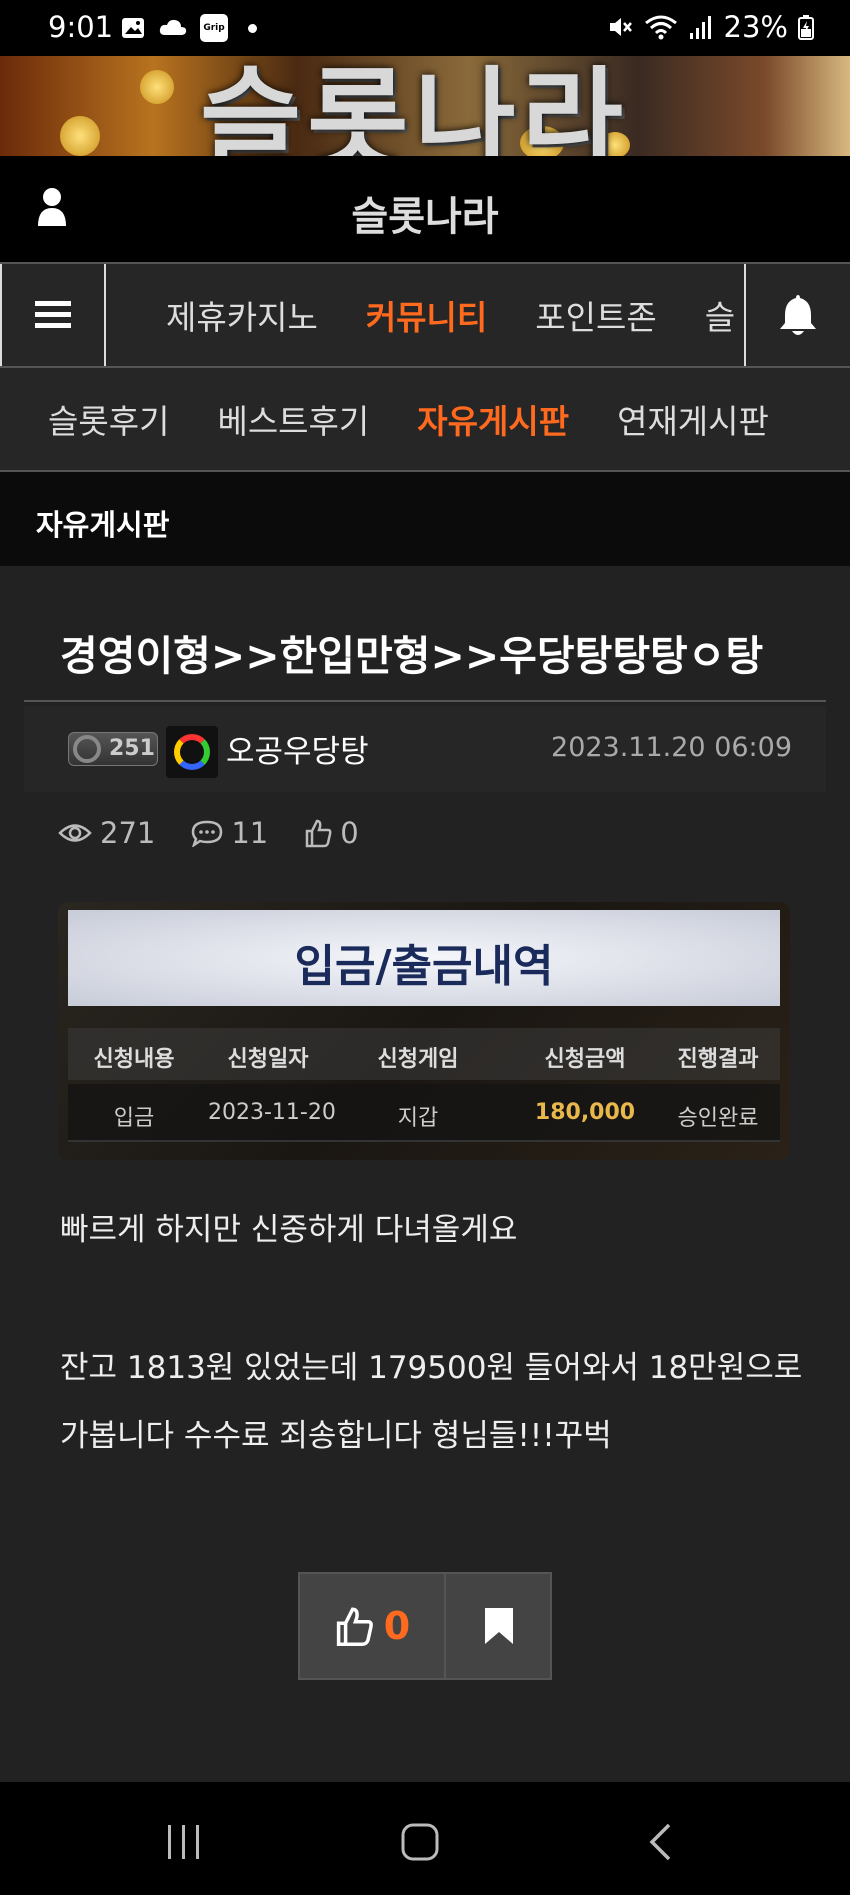 This screenshot has width=850, height=1895. I want to click on slip-title: 입금/출금내역, so click(424, 966).